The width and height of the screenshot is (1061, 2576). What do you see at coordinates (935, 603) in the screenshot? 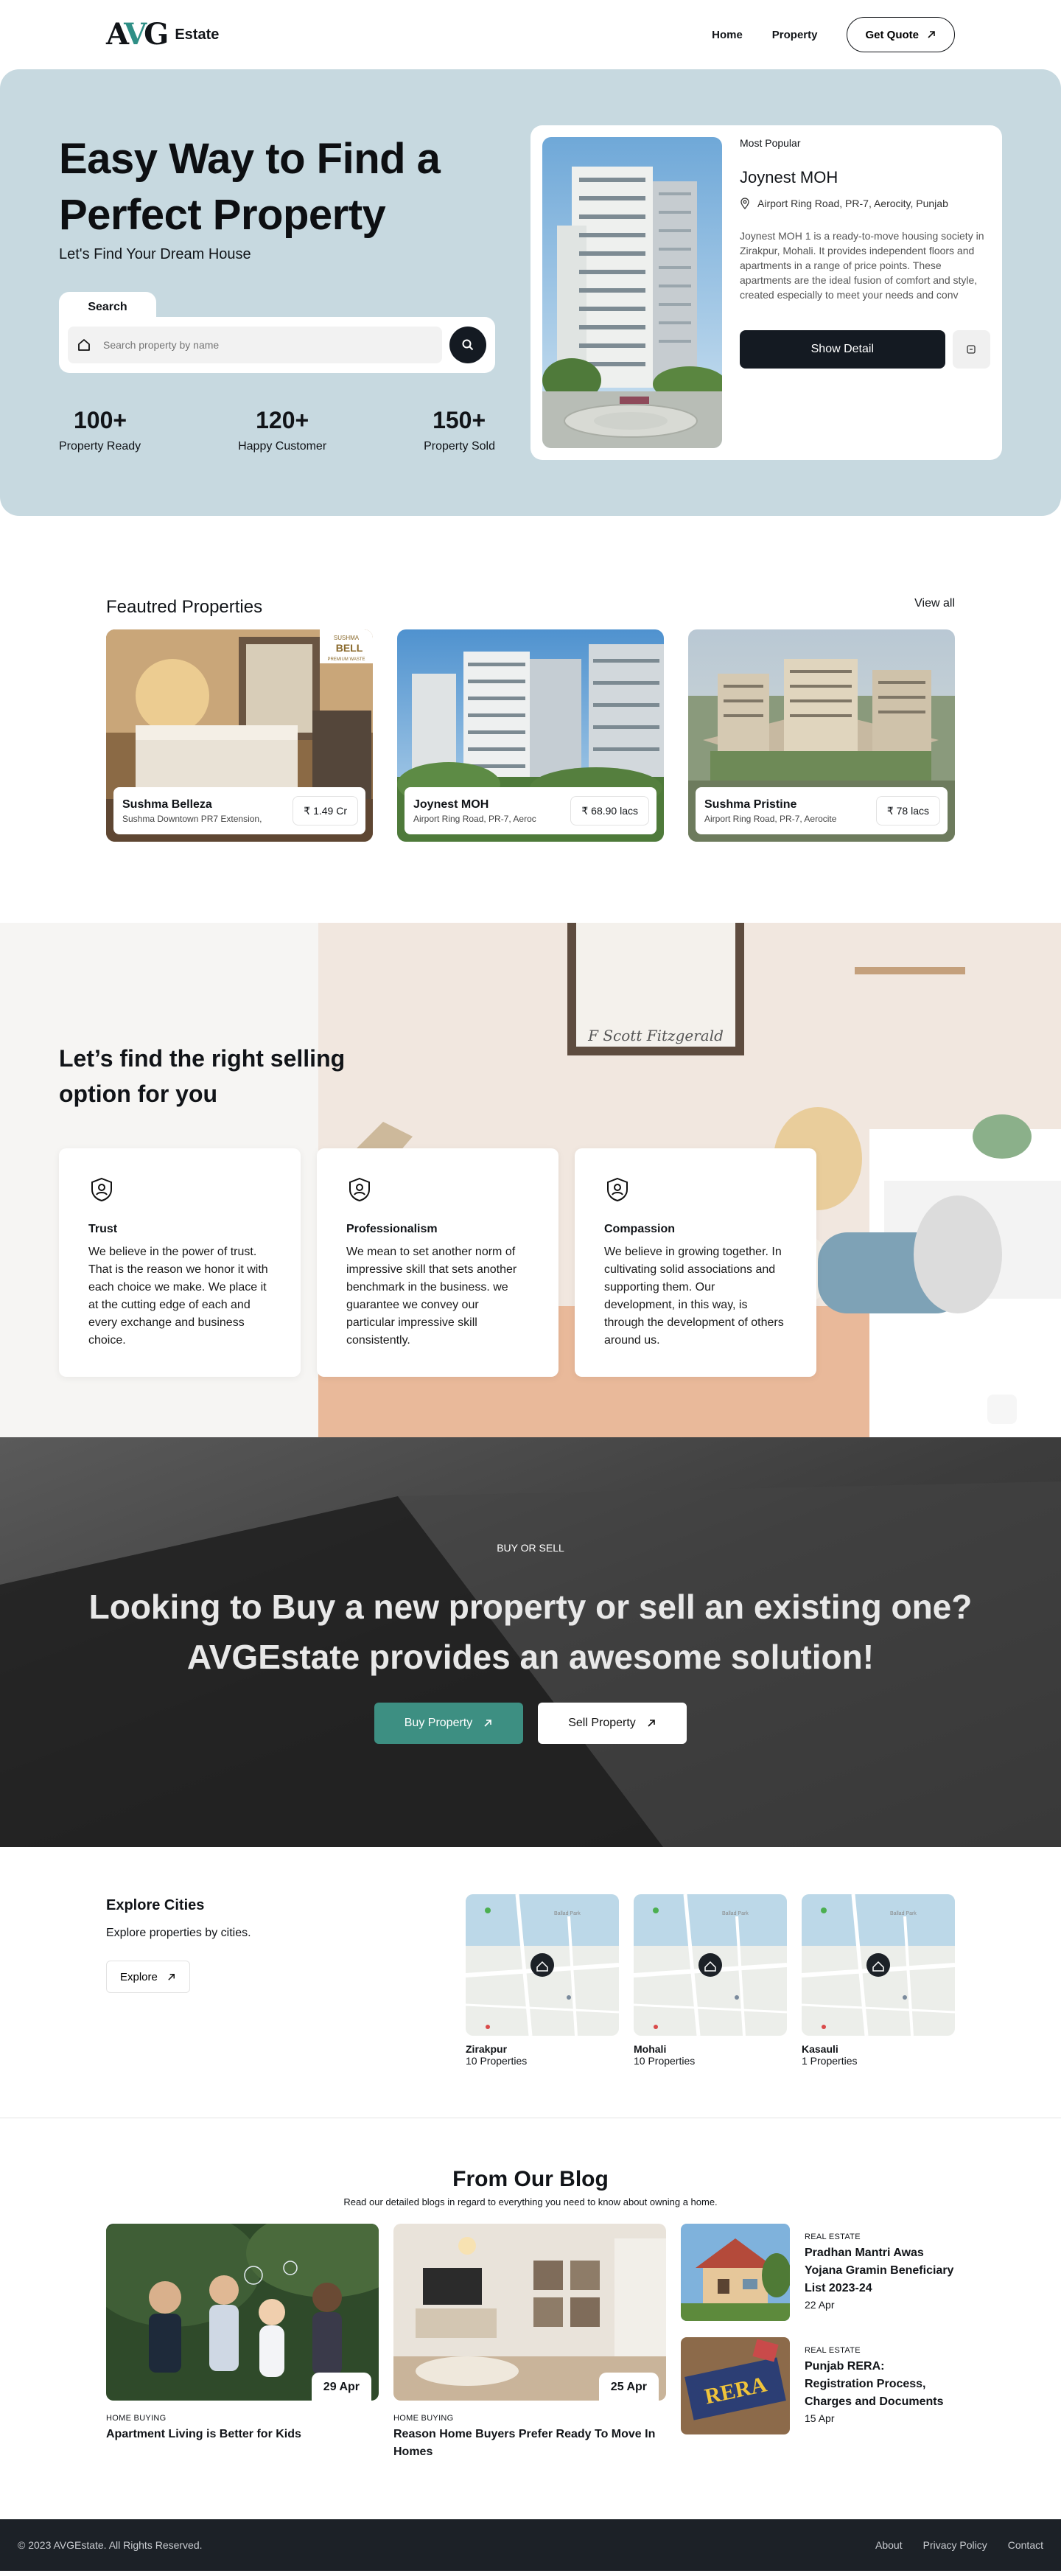
I see `view-all-link: View all` at bounding box center [935, 603].